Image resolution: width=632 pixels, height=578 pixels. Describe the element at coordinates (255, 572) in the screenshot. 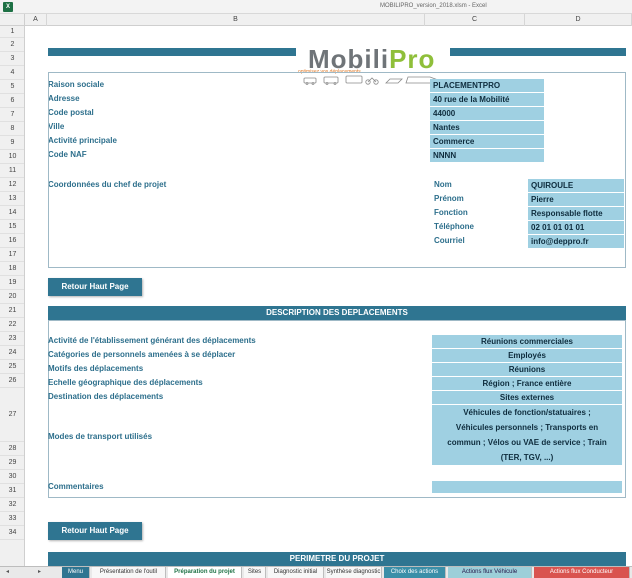

I see `sheet-tab: Sites` at that location.